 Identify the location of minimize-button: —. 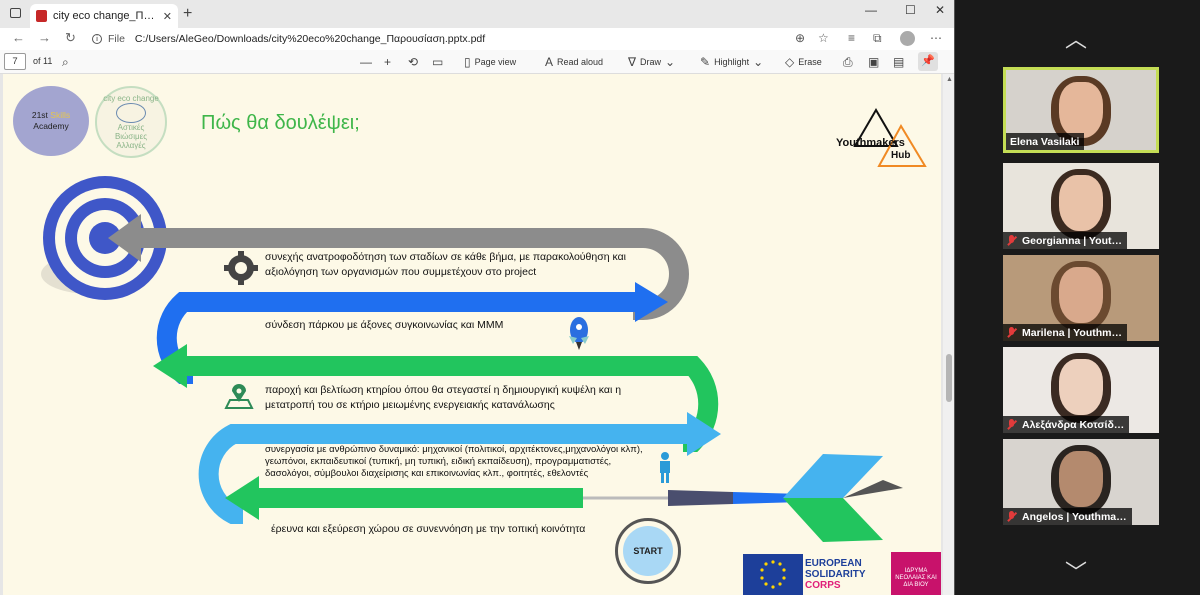
(871, 10).